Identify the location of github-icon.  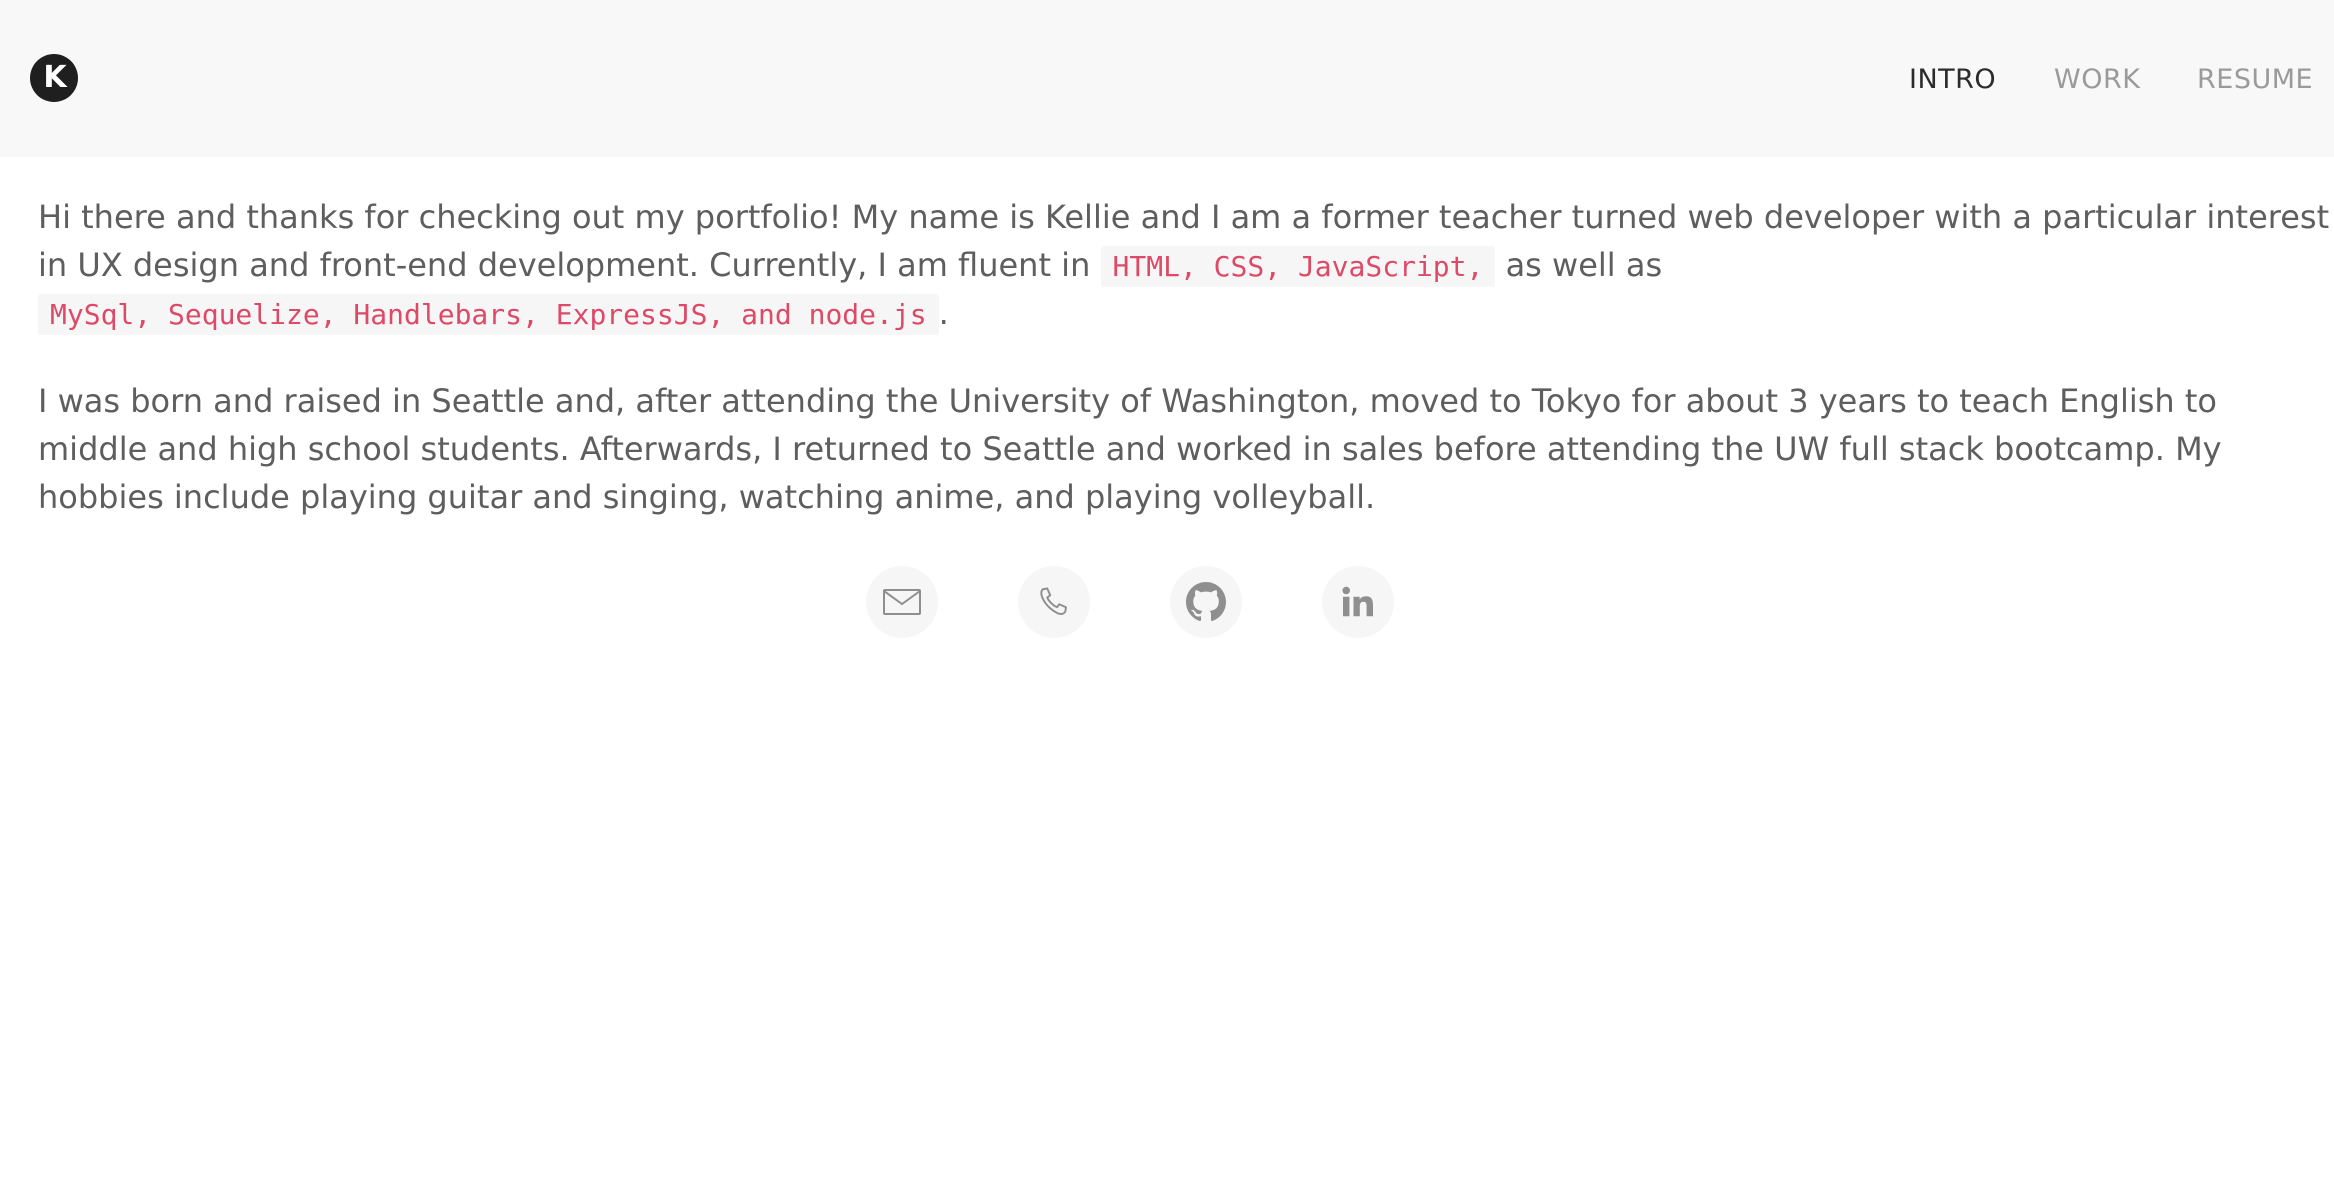
(1206, 602).